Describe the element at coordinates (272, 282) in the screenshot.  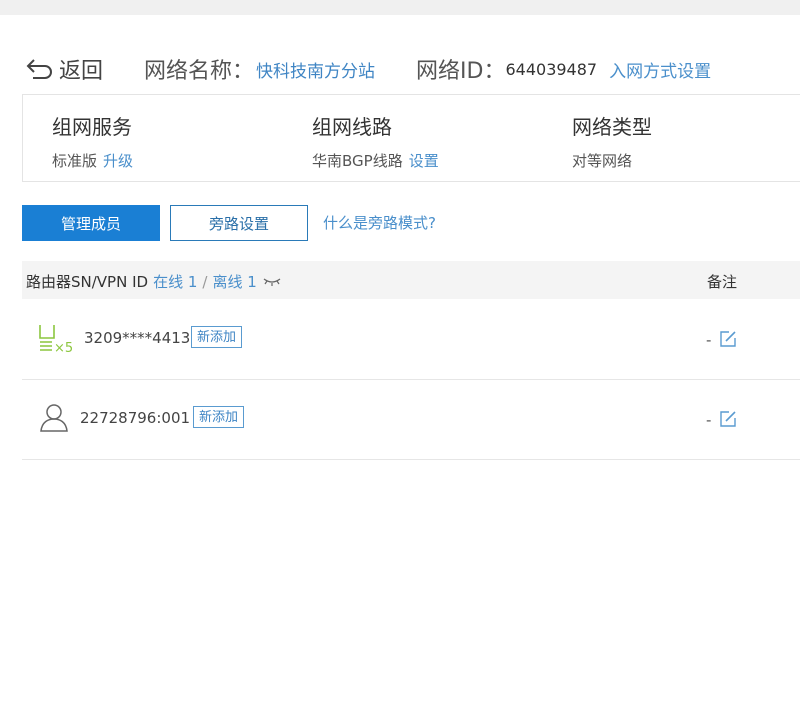
I see `eye-closed-icon` at that location.